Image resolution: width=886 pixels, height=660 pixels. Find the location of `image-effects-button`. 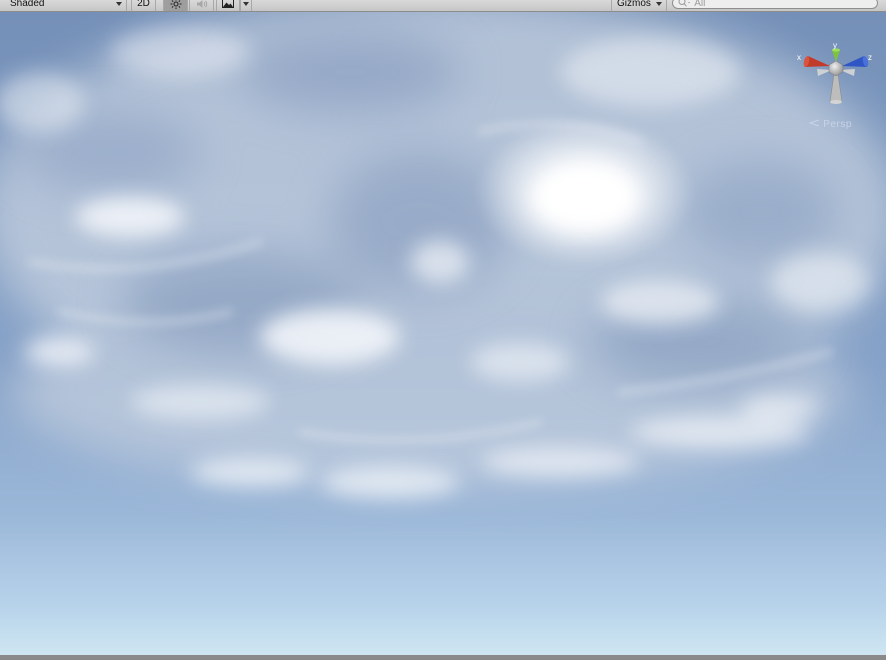

image-effects-button is located at coordinates (228, 5).